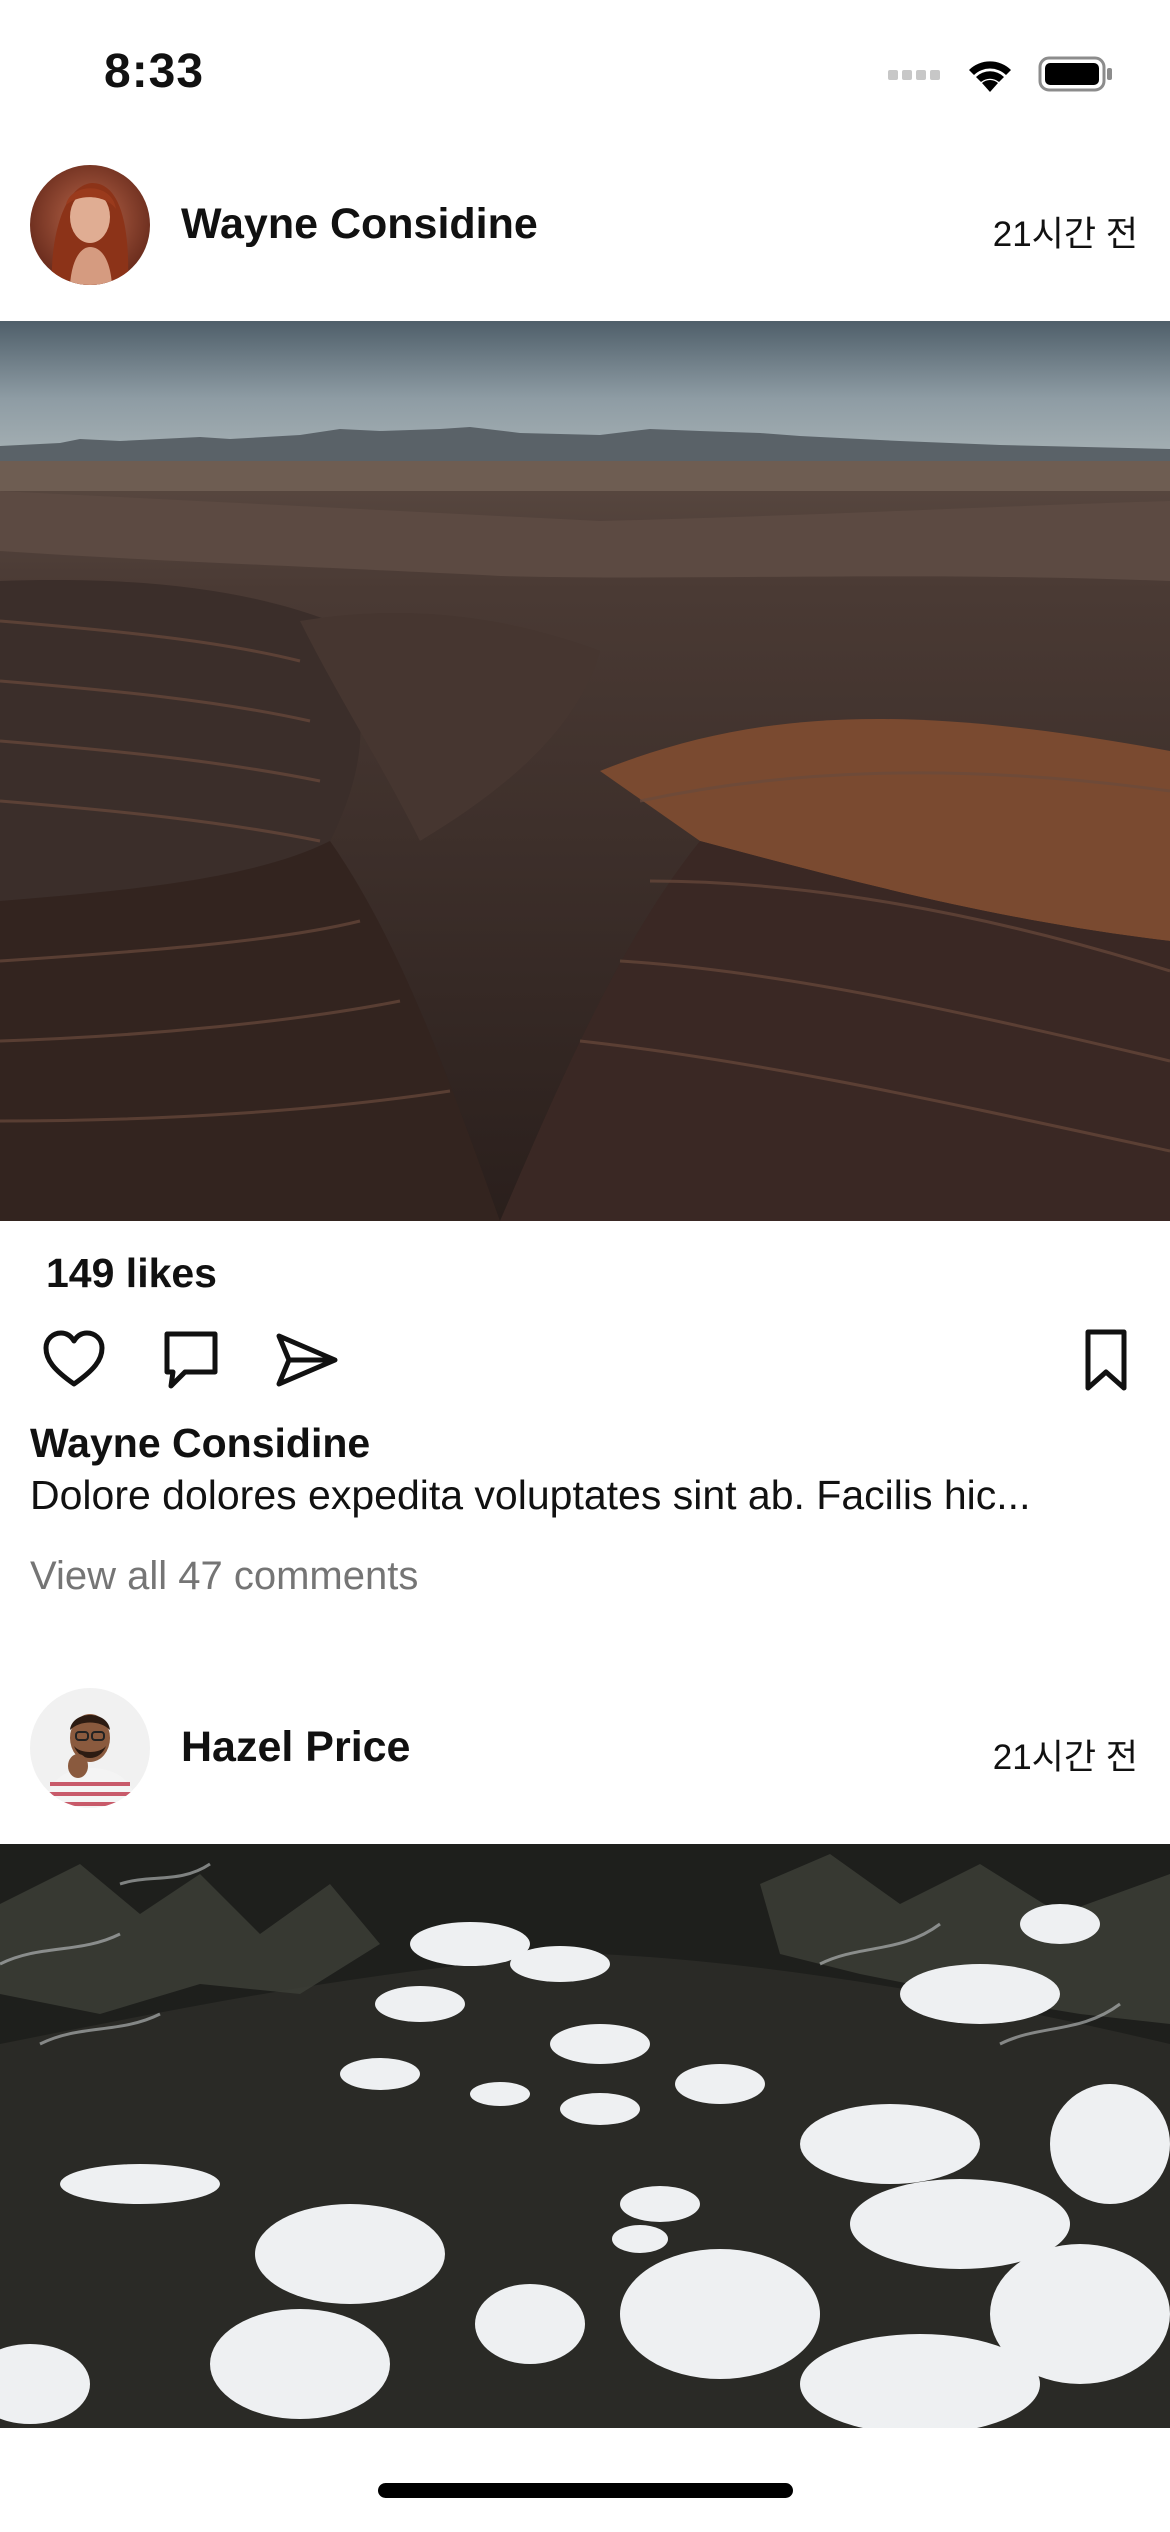 The image size is (1170, 2532). What do you see at coordinates (191, 1360) in the screenshot?
I see `comment-icon` at bounding box center [191, 1360].